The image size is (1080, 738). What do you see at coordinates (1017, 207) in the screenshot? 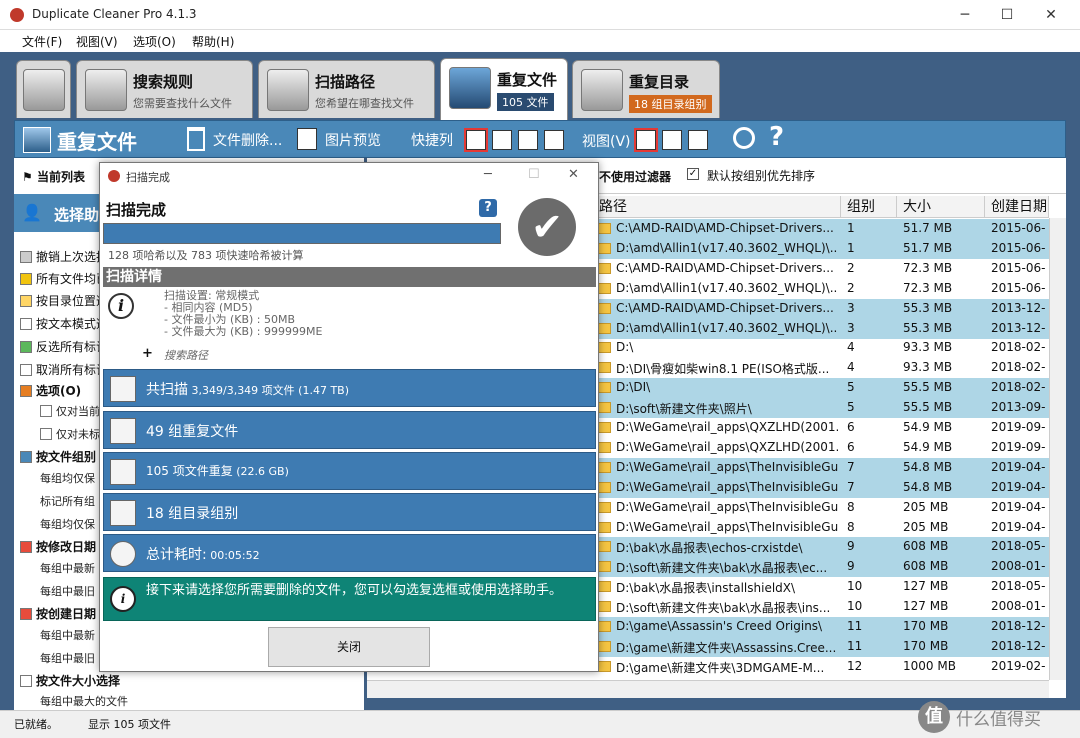
I see `column-header-created: 创建日期` at bounding box center [1017, 207].